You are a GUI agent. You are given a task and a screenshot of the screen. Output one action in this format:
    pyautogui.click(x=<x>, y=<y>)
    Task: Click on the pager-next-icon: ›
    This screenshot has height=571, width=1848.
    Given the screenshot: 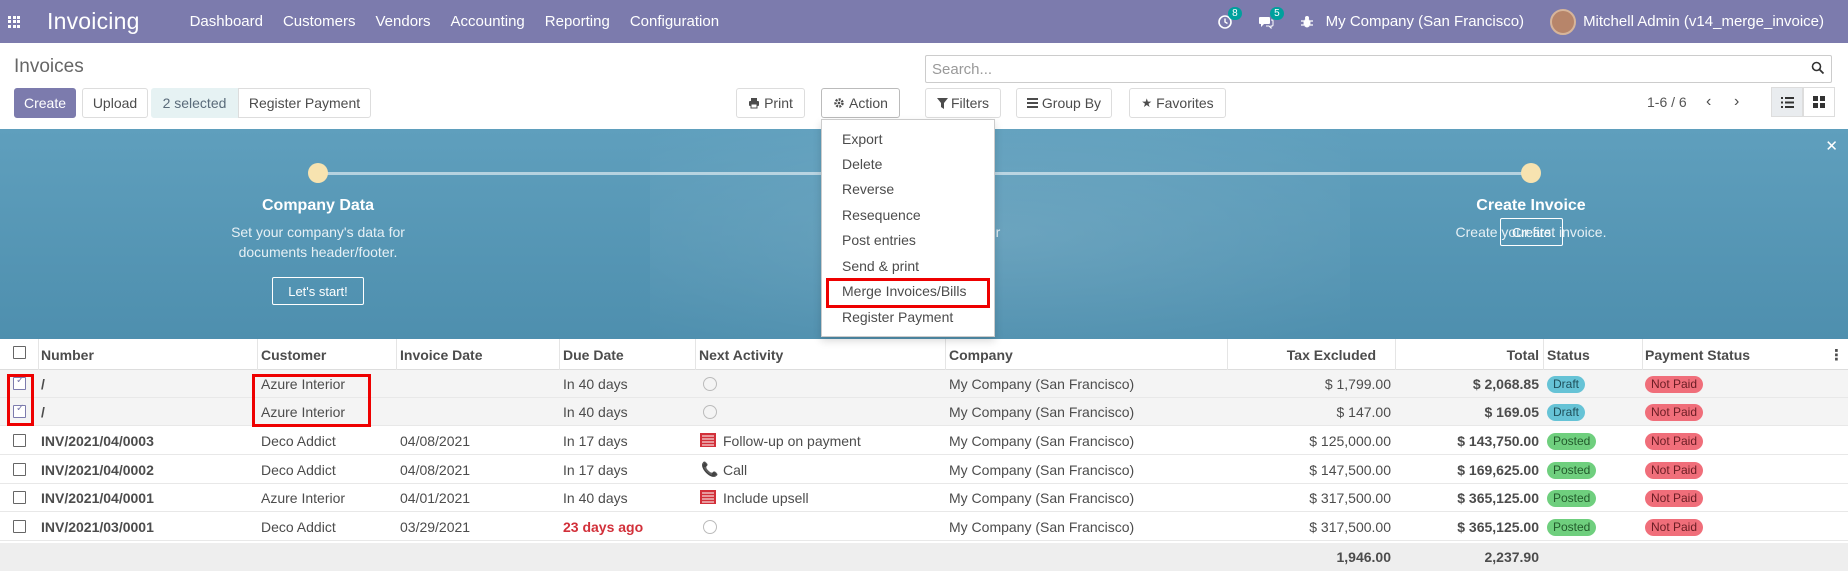 What is the action you would take?
    pyautogui.click(x=1736, y=102)
    